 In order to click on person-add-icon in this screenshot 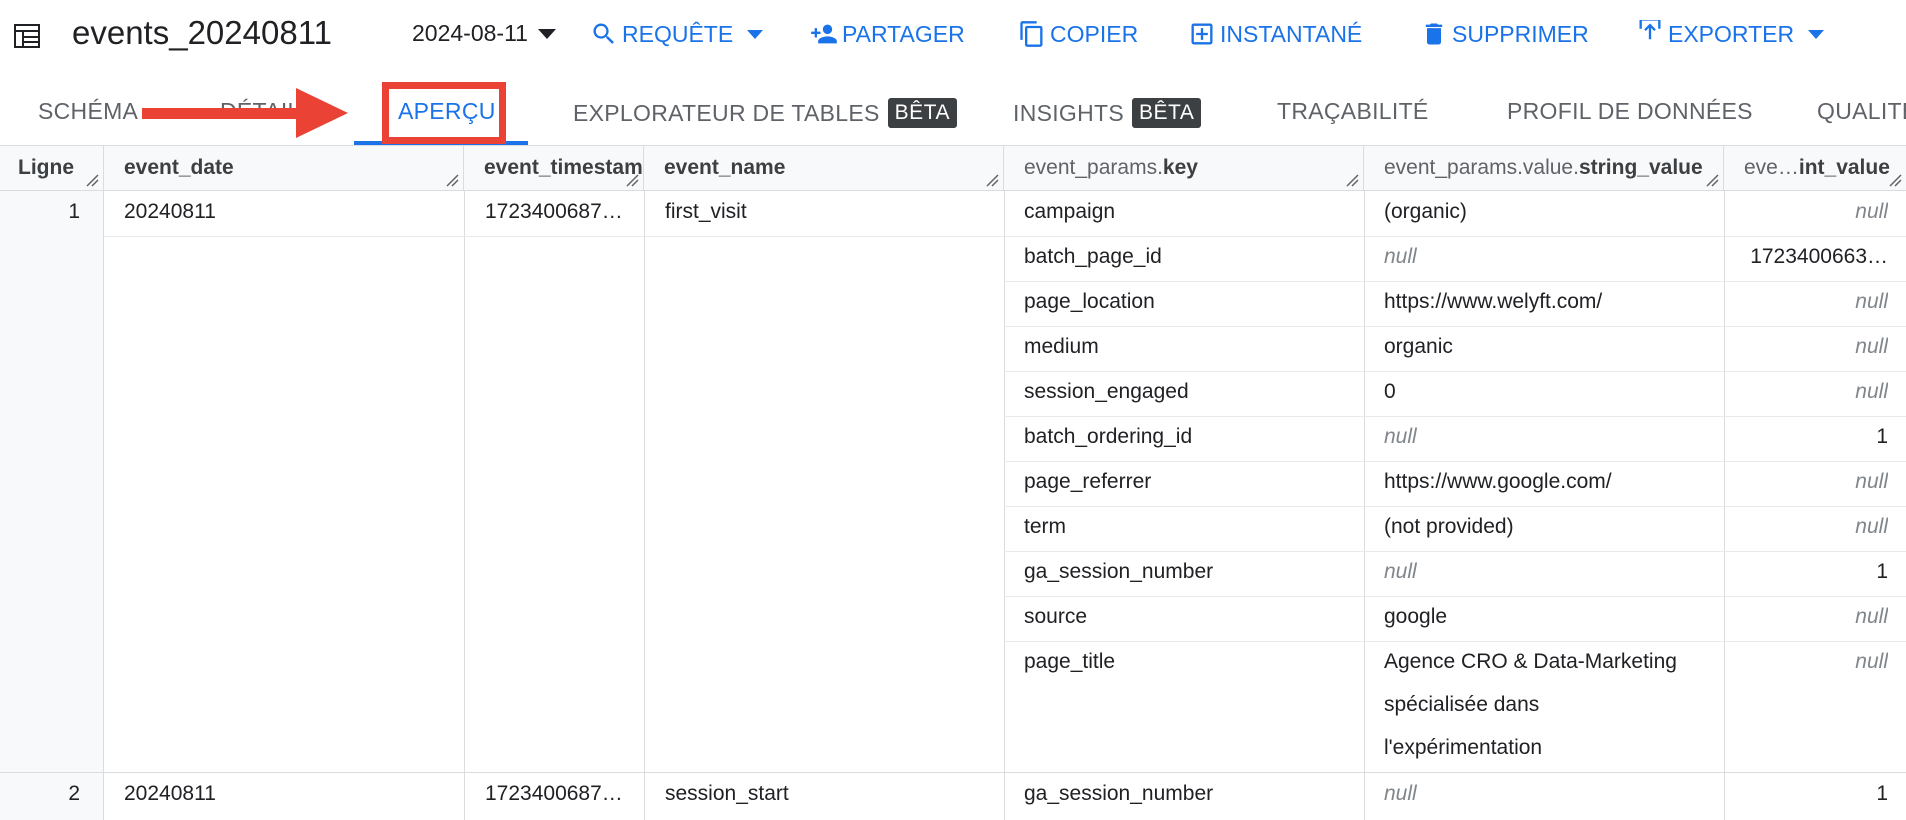, I will do `click(824, 34)`.